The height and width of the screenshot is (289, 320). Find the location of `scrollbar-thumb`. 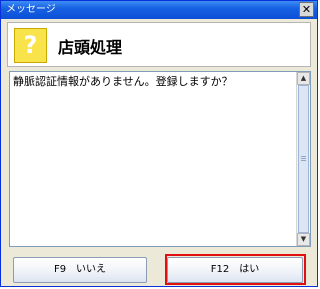

scrollbar-thumb is located at coordinates (303, 159).